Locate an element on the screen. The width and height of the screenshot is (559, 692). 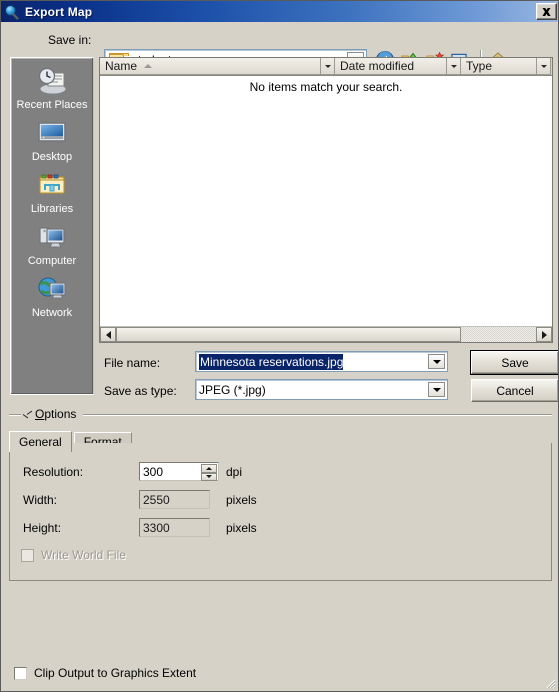
scrollbar-thumb is located at coordinates (288, 334).